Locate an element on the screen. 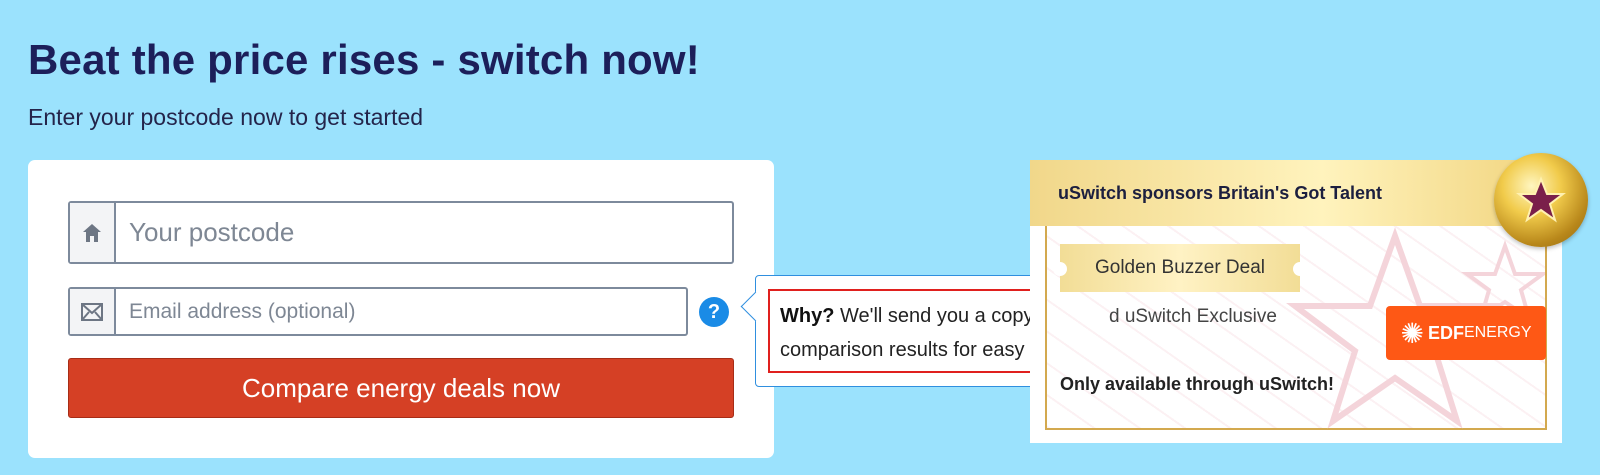 The width and height of the screenshot is (1600, 475). email-input is located at coordinates (401, 311).